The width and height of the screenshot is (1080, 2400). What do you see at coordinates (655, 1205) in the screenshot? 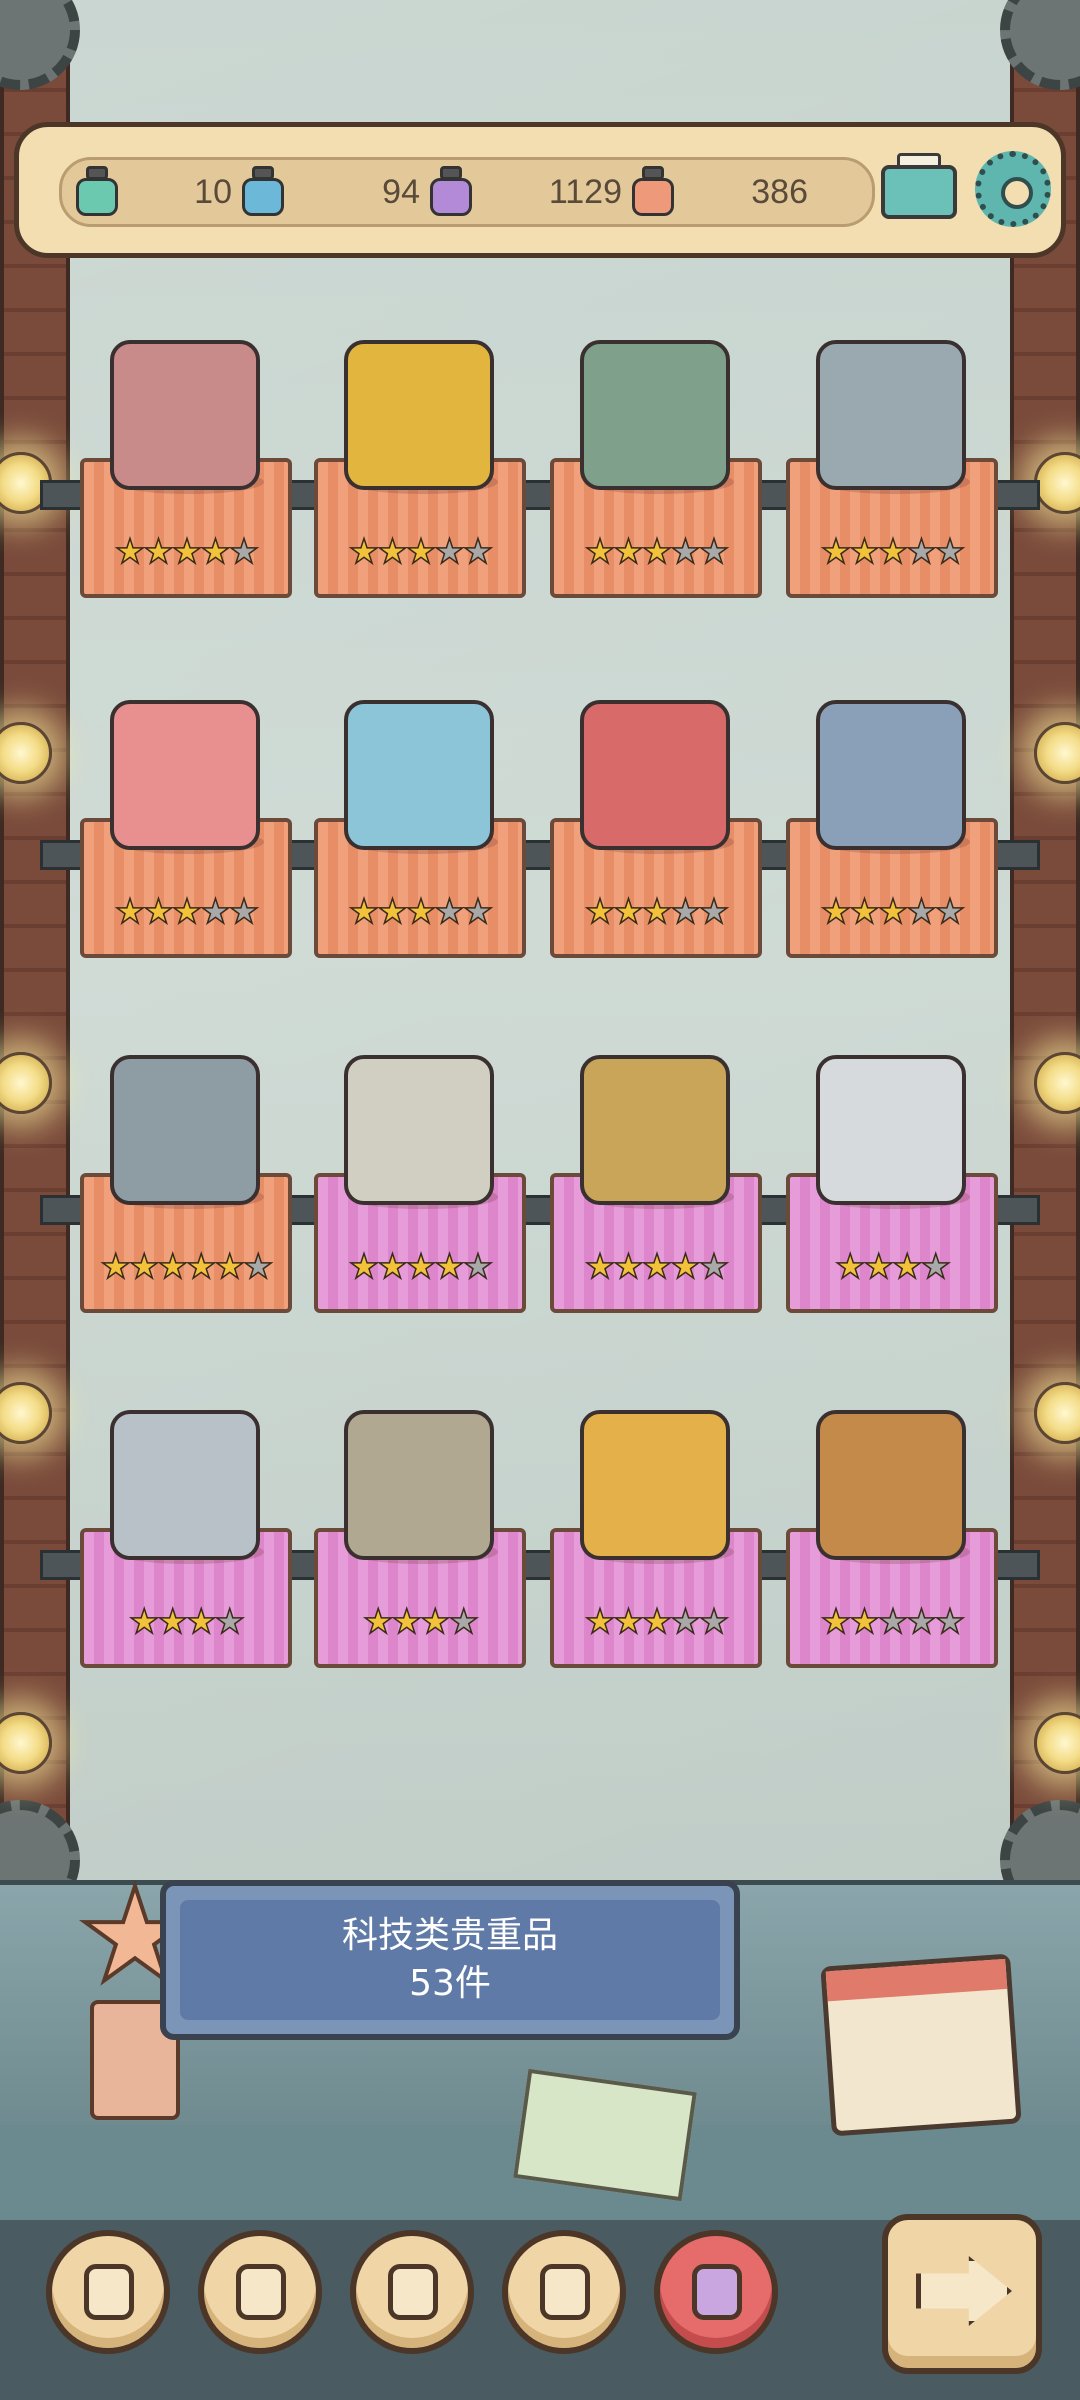
I see `collectible-cabinet-machine: ★★★★★` at bounding box center [655, 1205].